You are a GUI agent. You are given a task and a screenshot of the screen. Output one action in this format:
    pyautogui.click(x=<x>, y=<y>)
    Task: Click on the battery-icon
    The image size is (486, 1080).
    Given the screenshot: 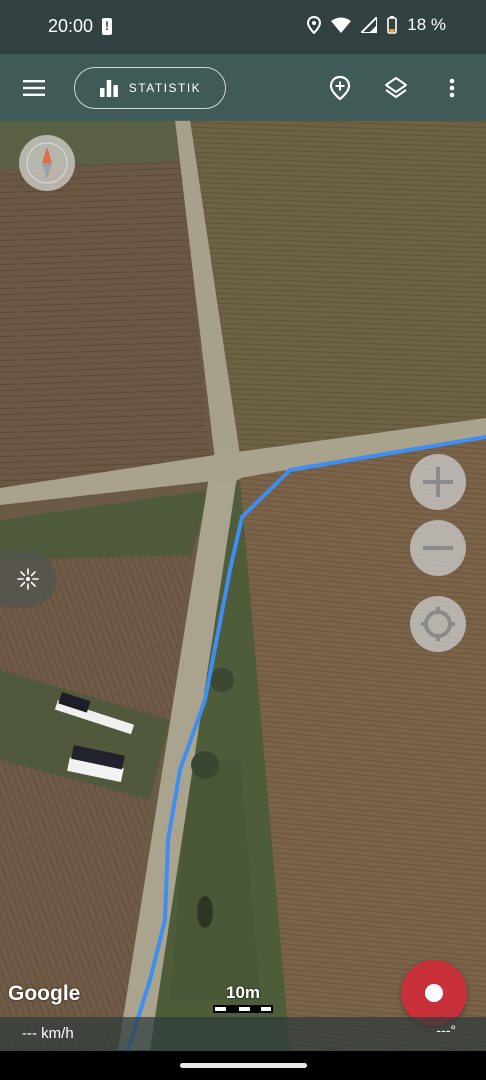 What is the action you would take?
    pyautogui.click(x=392, y=25)
    